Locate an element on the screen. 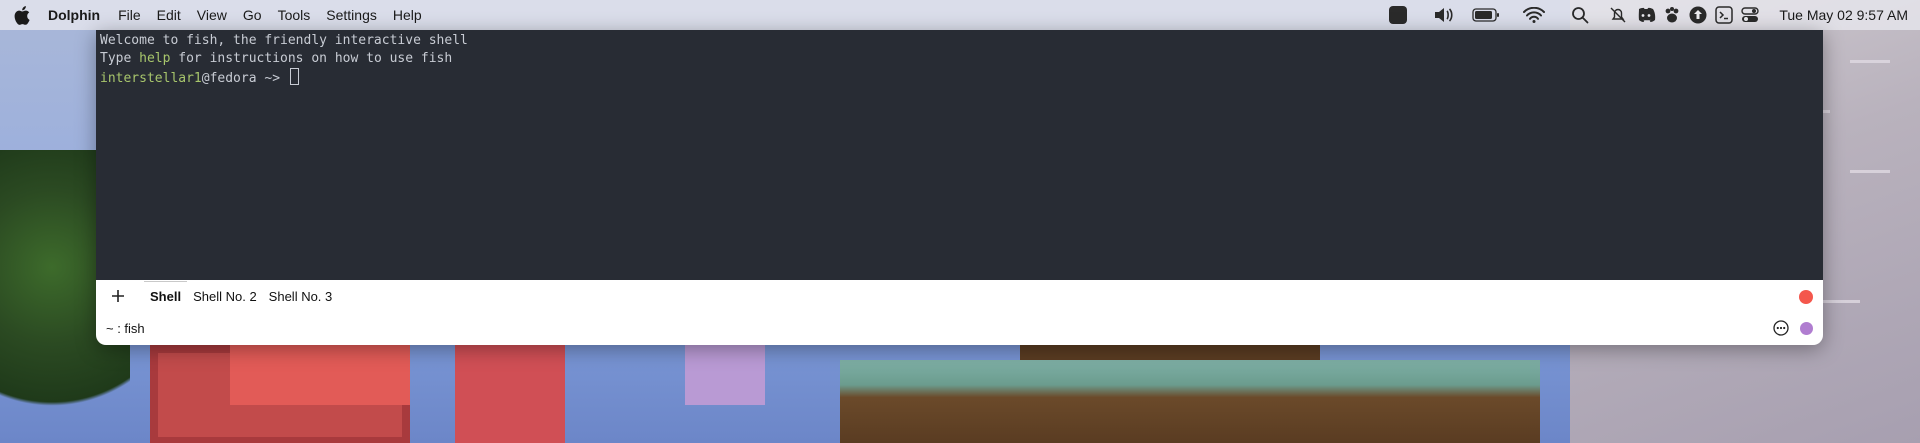 The height and width of the screenshot is (443, 1920). plus-icon is located at coordinates (118, 296).